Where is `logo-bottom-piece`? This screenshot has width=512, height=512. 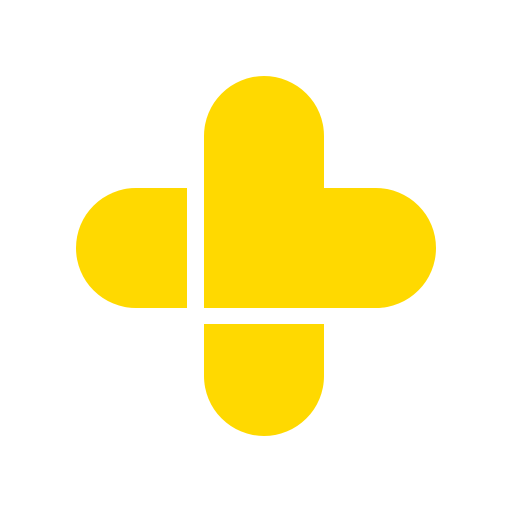 logo-bottom-piece is located at coordinates (264, 380).